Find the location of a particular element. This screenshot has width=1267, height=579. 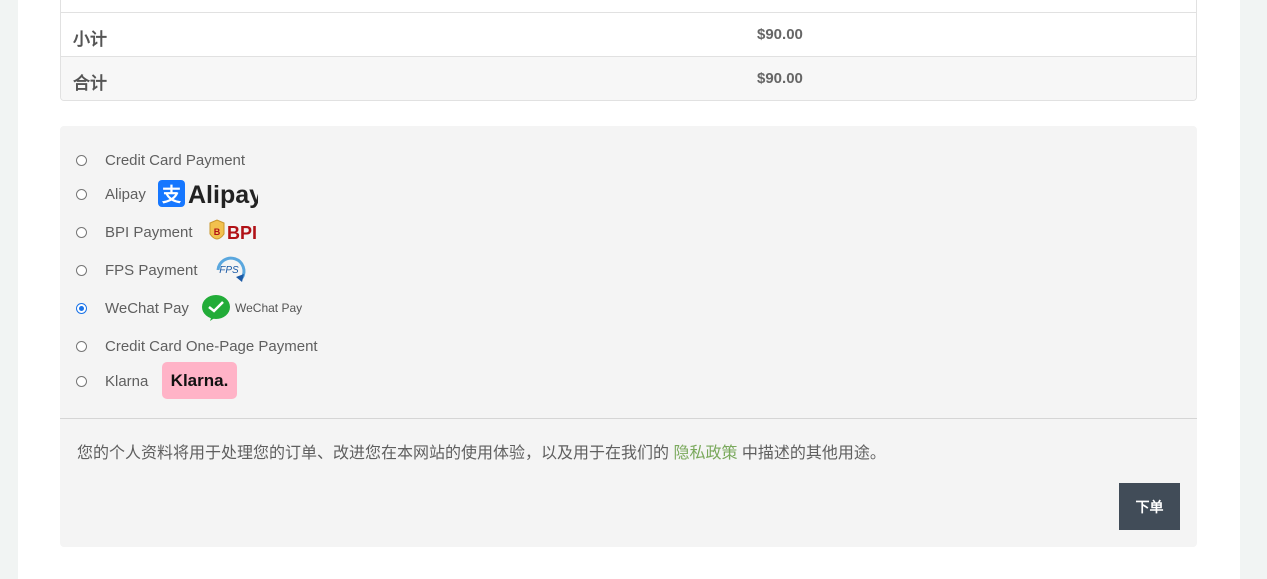

radio-wechat-pay is located at coordinates (81, 308).